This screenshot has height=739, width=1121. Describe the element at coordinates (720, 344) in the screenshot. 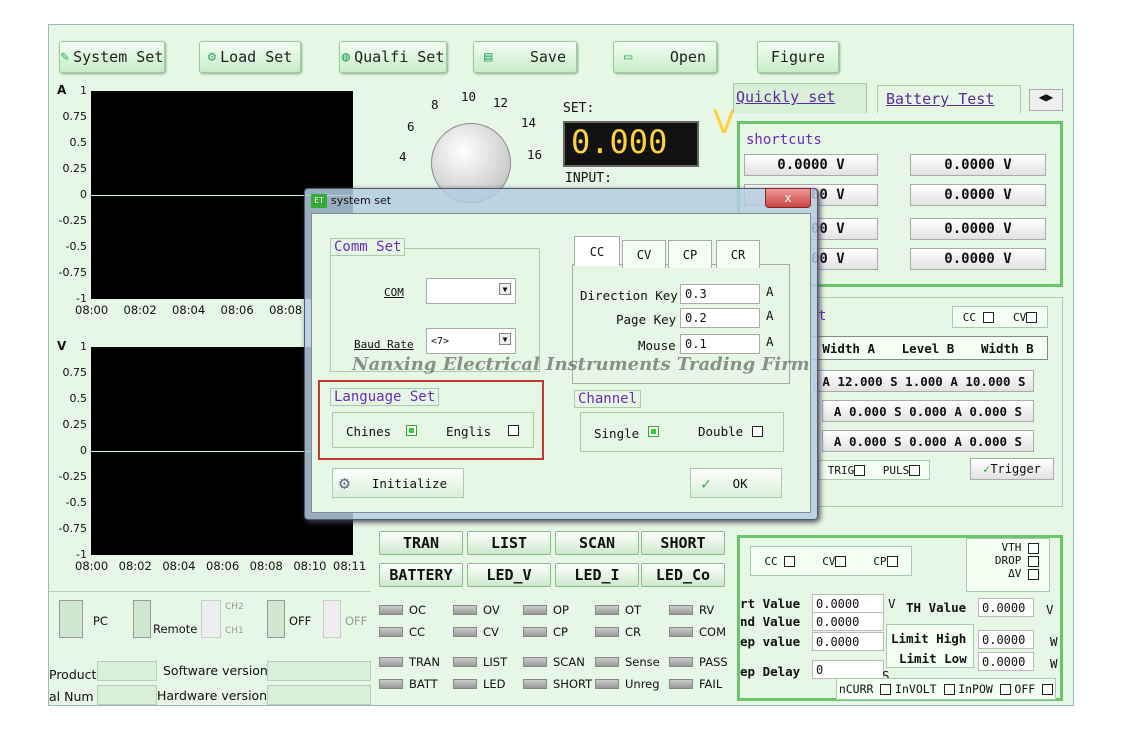

I see `mouse-input: 0.1` at that location.